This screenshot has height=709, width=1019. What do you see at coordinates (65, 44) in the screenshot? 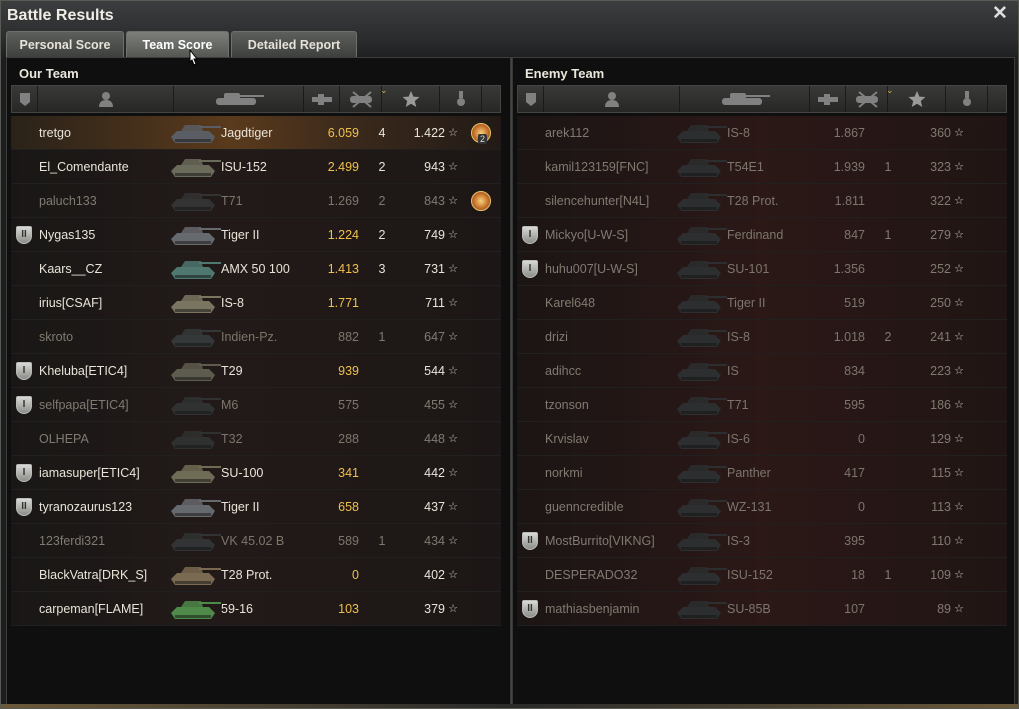
I see `tab-personal-score: Personal Score` at bounding box center [65, 44].